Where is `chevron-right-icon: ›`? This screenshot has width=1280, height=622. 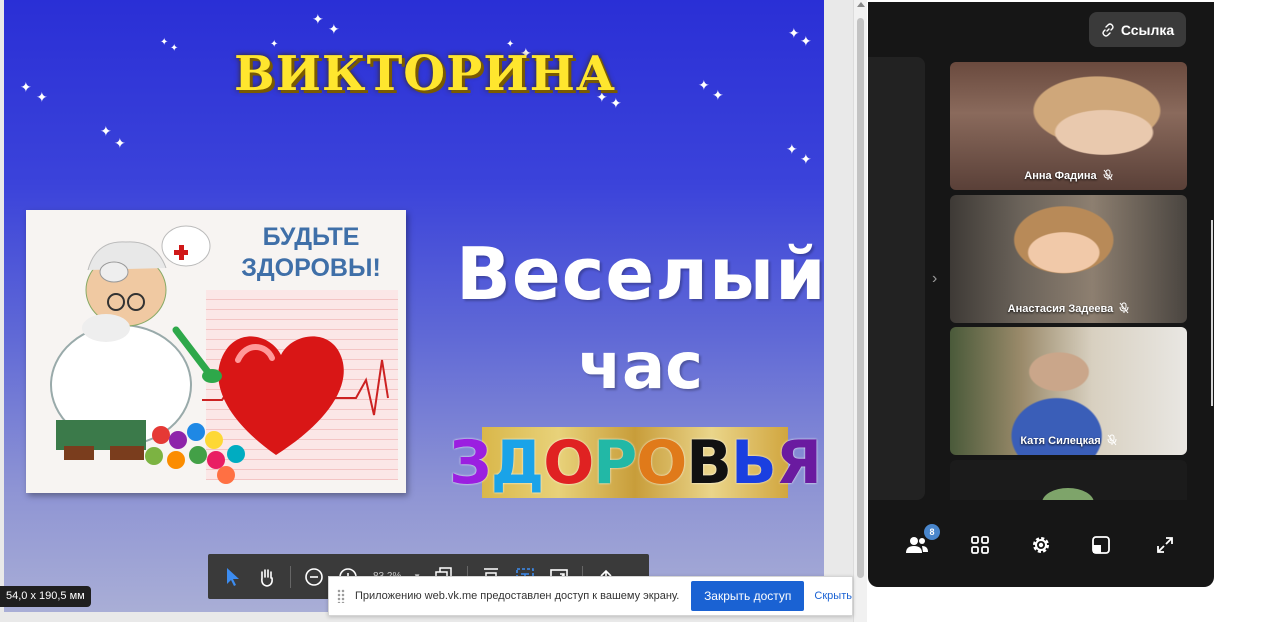
chevron-right-icon: › is located at coordinates (934, 279).